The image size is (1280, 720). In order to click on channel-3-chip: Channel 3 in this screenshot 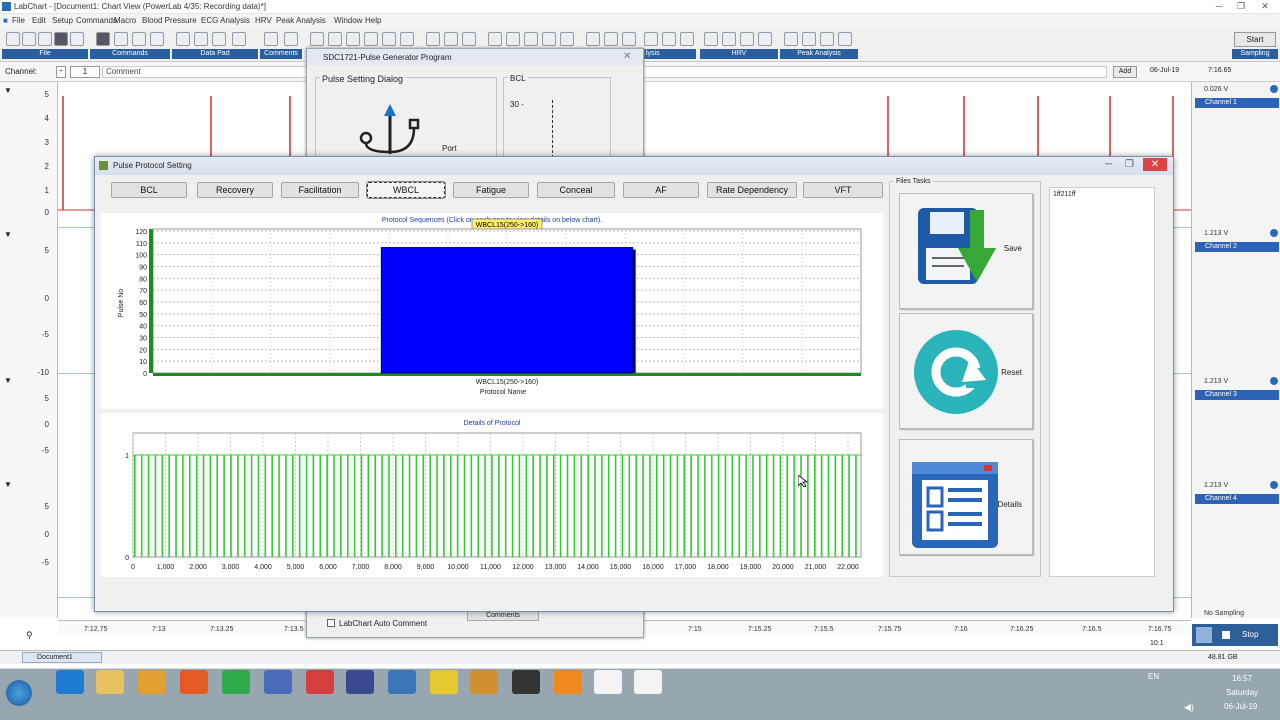, I will do `click(1237, 395)`.